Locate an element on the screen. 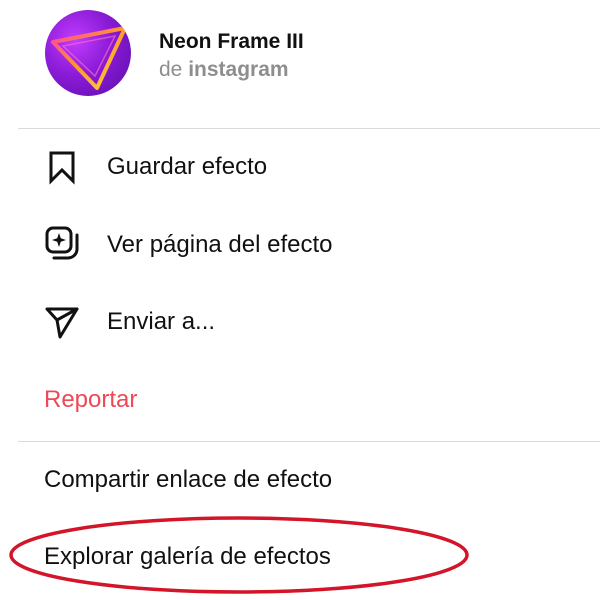  author-name: instagram is located at coordinates (238, 69).